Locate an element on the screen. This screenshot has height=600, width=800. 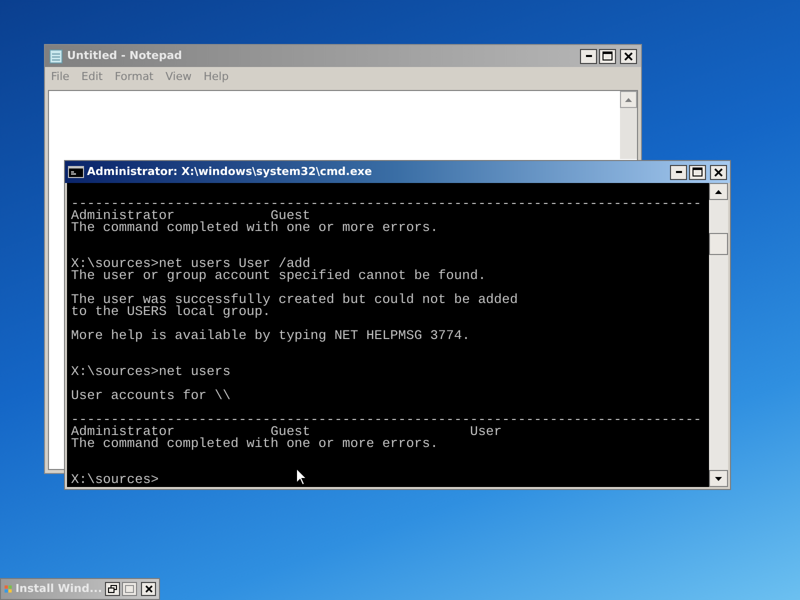
console-line: User accounts for \\ is located at coordinates (151, 396).